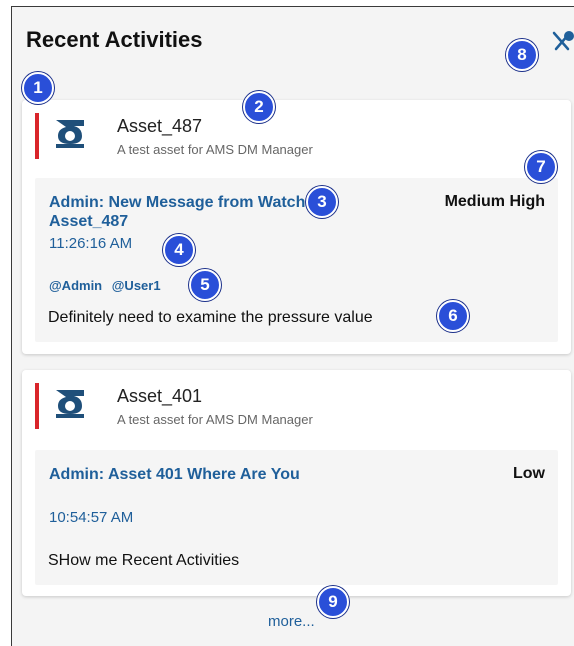 This screenshot has width=574, height=646. Describe the element at coordinates (522, 55) in the screenshot. I see `callout-badge: 8` at that location.